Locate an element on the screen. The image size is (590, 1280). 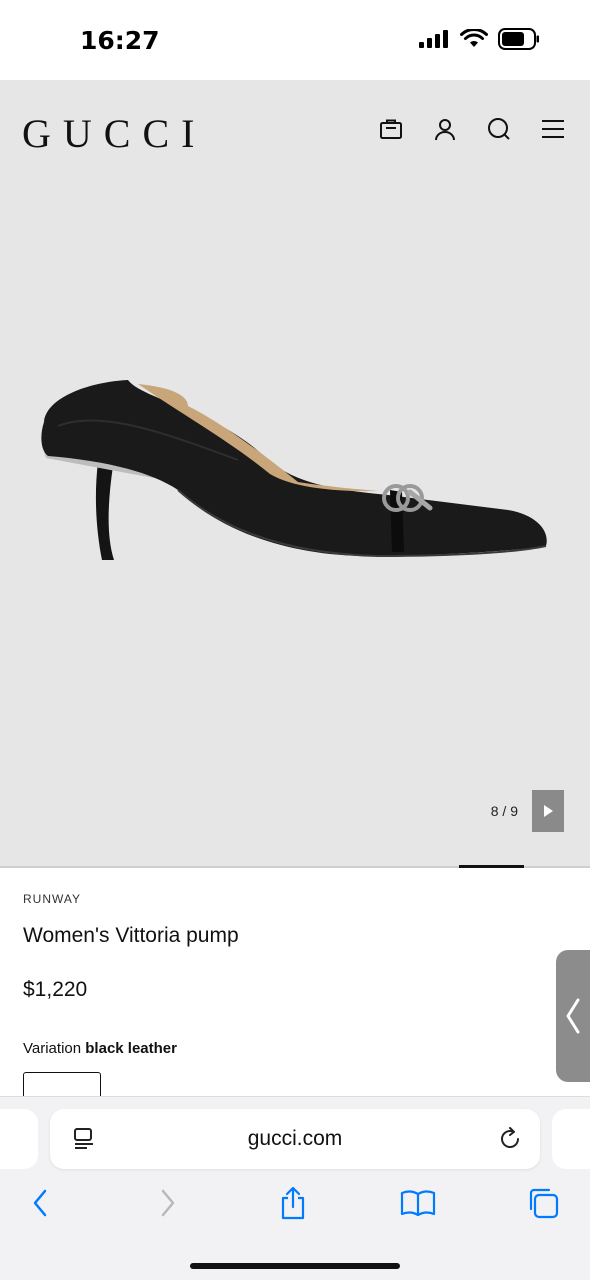
product-title: Women's Vittoria pump is located at coordinates (131, 935).